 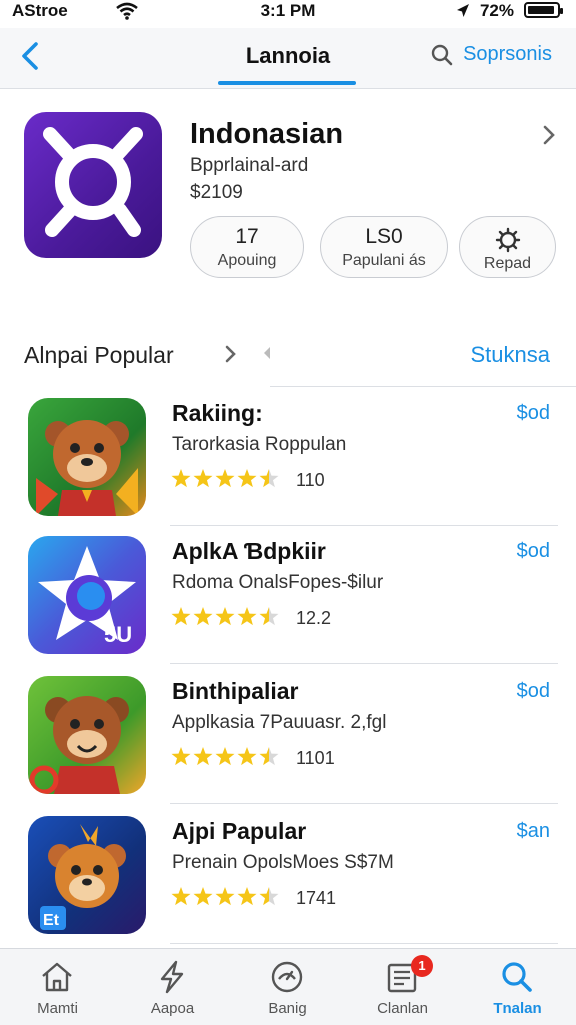 I want to click on status-bar: AStroe 3:1 PM 72%, so click(x=288, y=14).